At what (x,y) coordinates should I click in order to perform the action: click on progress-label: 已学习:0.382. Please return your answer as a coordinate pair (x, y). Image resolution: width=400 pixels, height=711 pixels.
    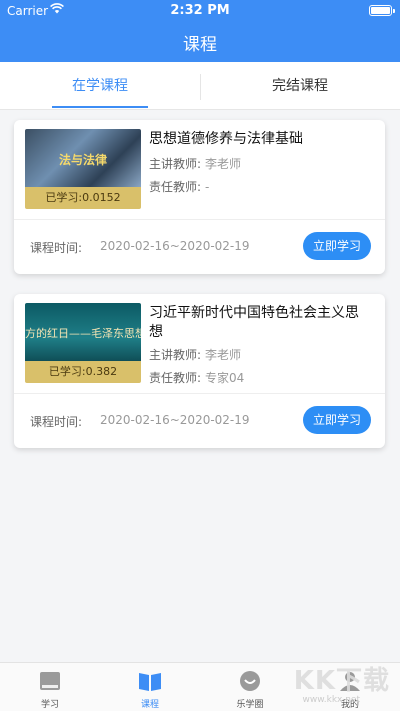
    Looking at the image, I should click on (83, 372).